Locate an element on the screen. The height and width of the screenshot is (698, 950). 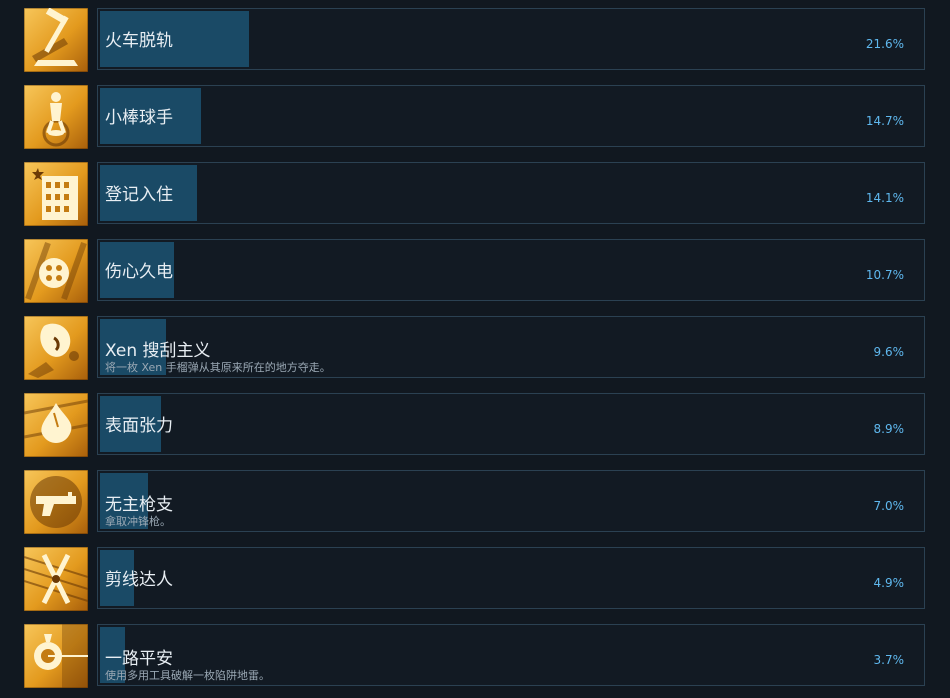
pistol-icon is located at coordinates (56, 502).